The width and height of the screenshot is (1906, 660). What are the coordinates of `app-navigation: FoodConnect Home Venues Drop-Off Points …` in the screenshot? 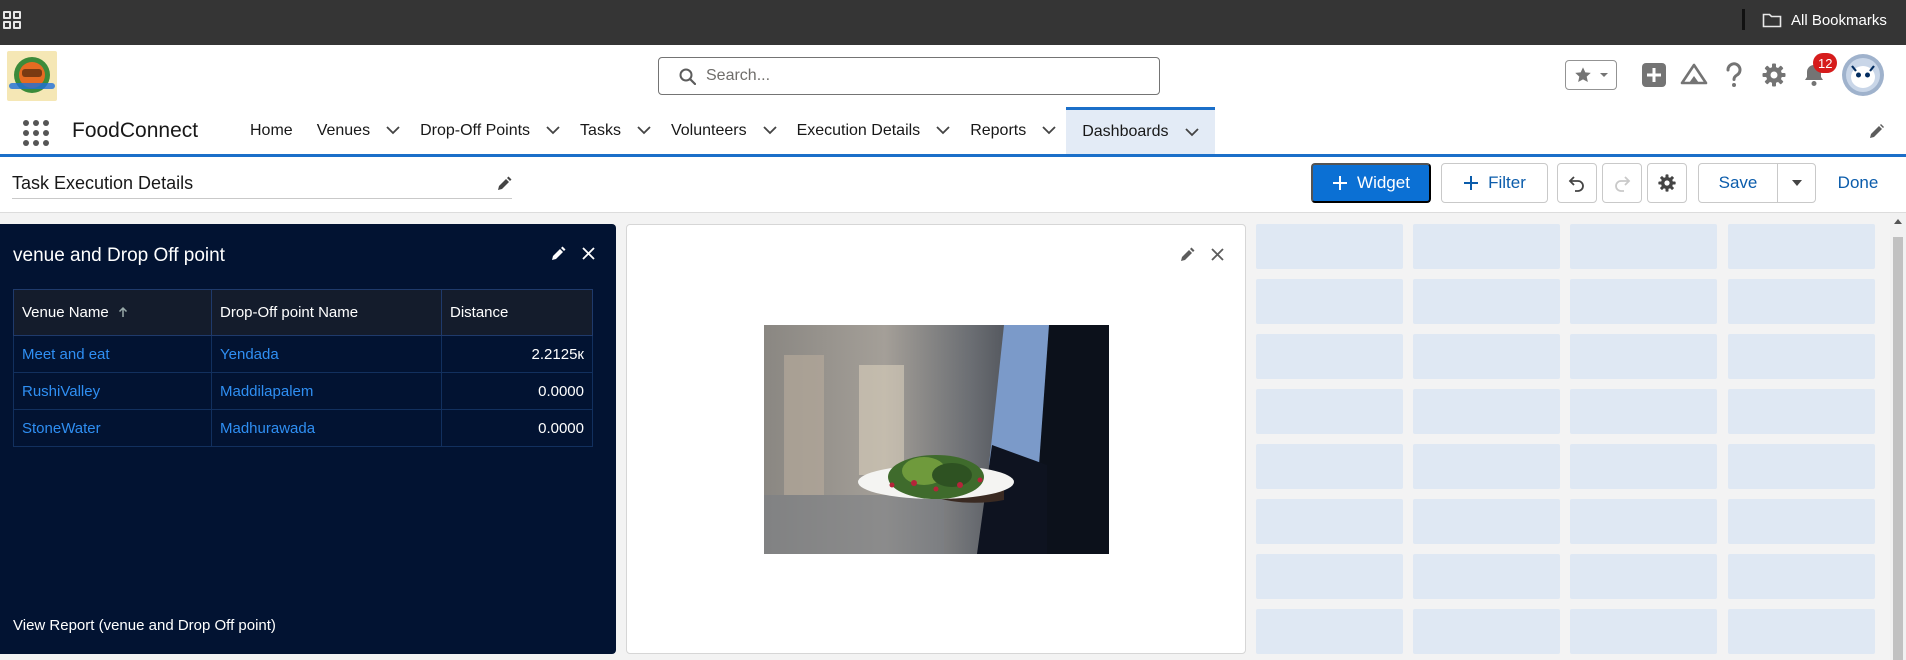 It's located at (953, 132).